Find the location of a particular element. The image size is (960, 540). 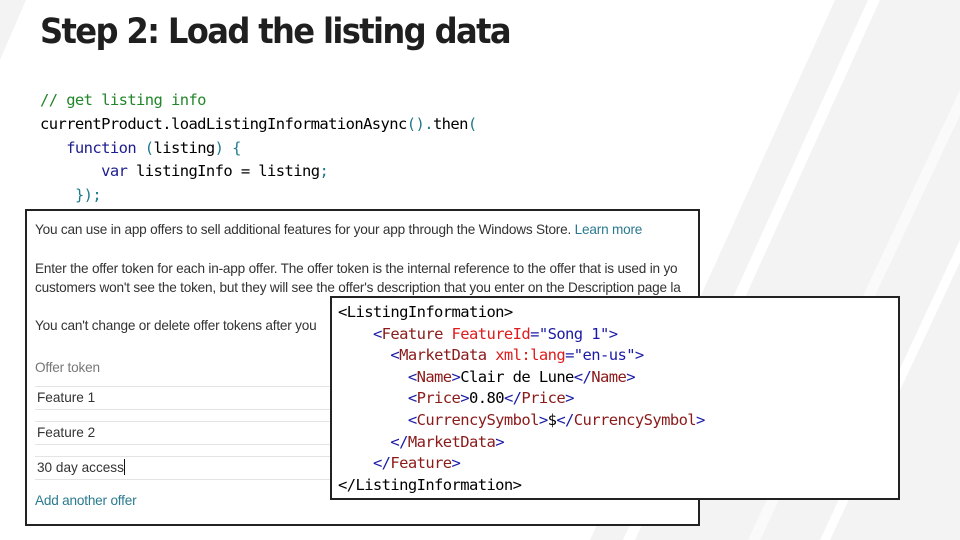

code-param: listing is located at coordinates (184, 147).